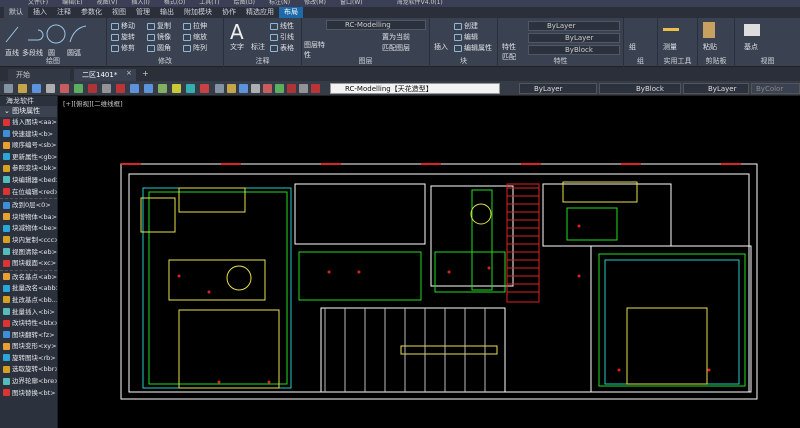  I want to click on base-point-tool: 基点, so click(751, 47).